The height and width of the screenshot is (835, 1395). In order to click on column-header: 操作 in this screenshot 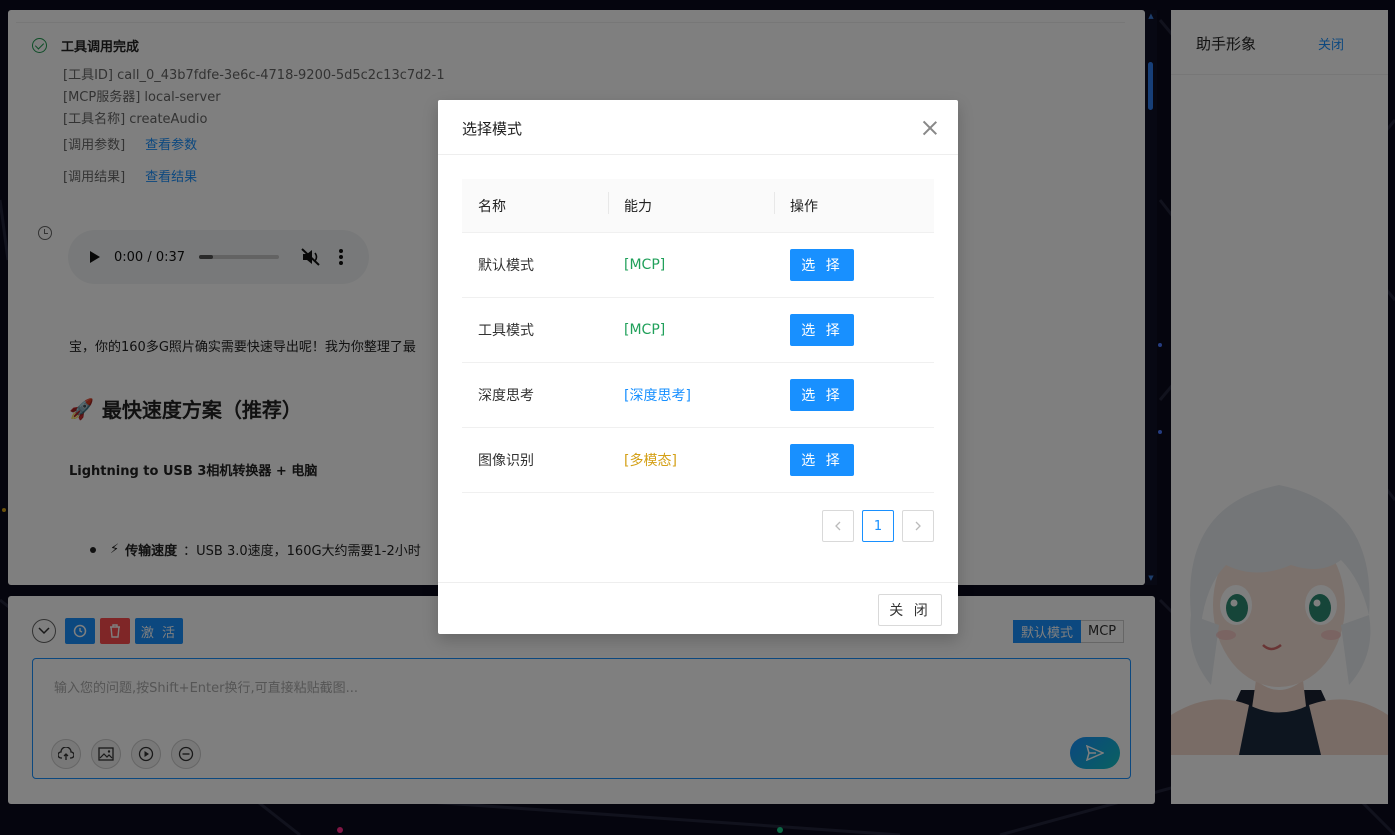, I will do `click(854, 203)`.